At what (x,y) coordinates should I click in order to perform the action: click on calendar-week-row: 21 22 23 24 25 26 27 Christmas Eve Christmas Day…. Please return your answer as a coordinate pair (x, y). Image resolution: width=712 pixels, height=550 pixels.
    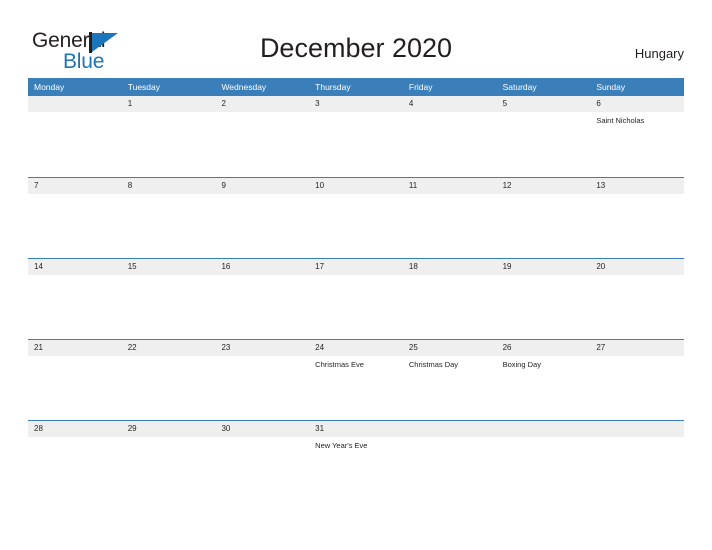
    Looking at the image, I should click on (356, 379).